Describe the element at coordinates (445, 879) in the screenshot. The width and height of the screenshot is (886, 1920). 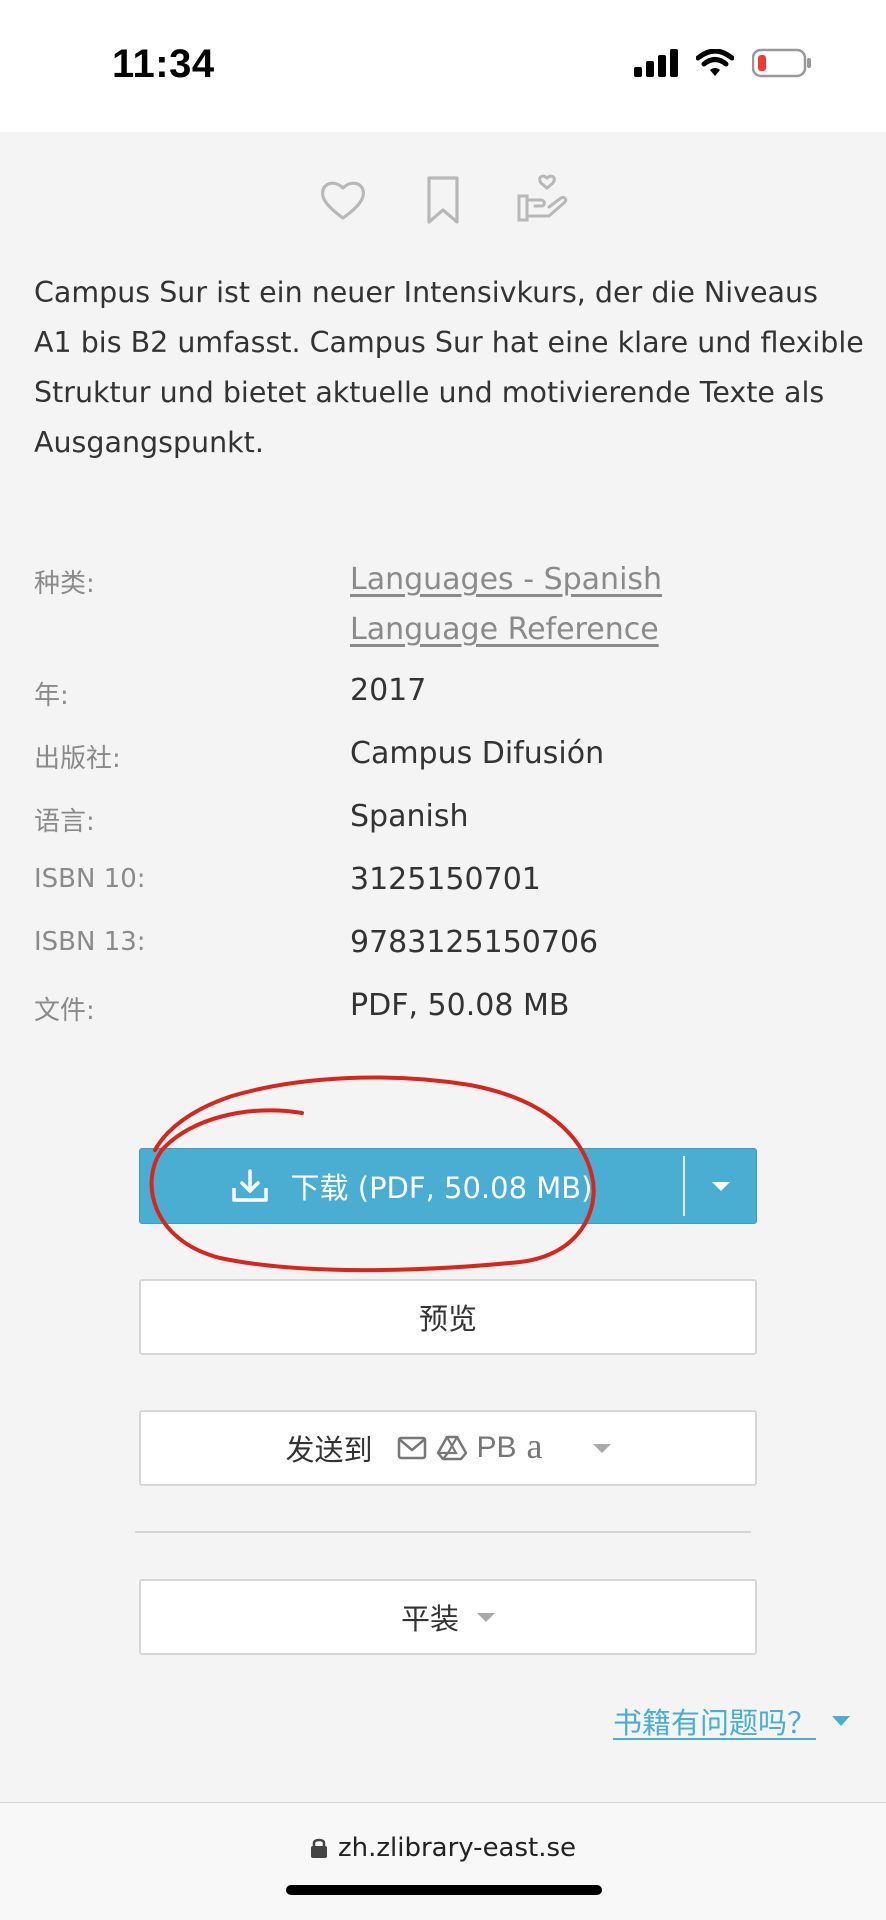
I see `isbn10-value: 3125150701` at that location.